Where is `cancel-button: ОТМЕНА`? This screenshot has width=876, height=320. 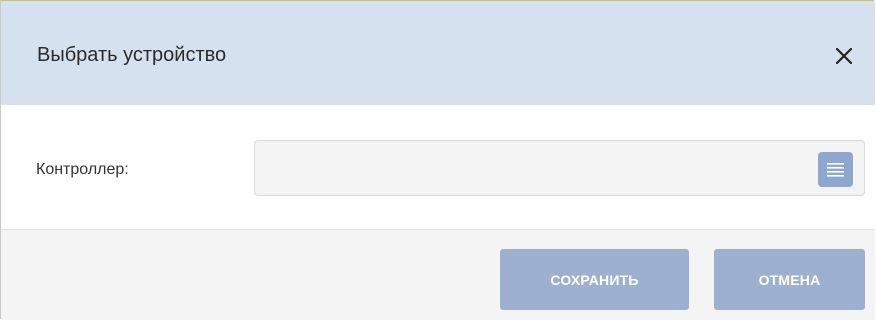
cancel-button: ОТМЕНА is located at coordinates (789, 279).